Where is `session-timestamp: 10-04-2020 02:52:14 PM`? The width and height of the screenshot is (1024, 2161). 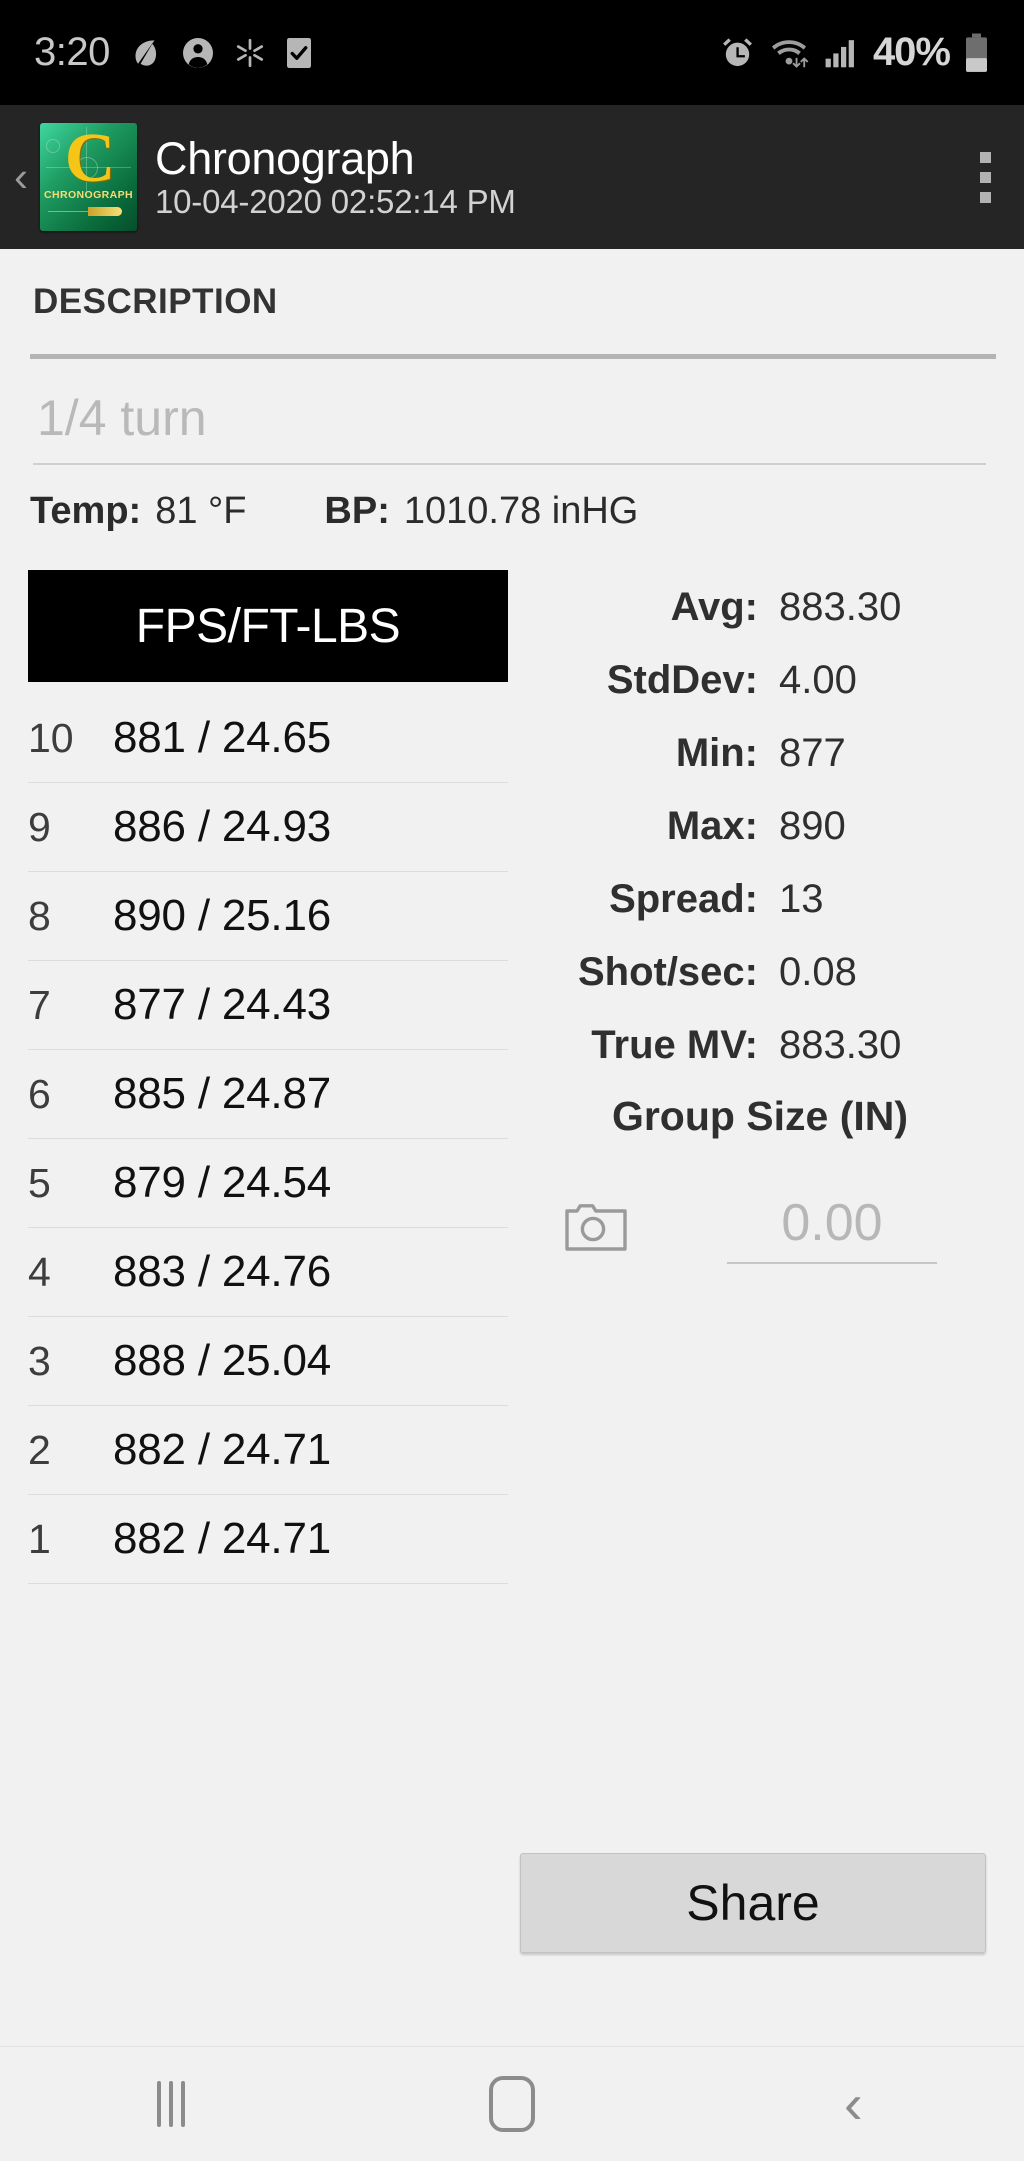 session-timestamp: 10-04-2020 02:52:14 PM is located at coordinates (335, 201).